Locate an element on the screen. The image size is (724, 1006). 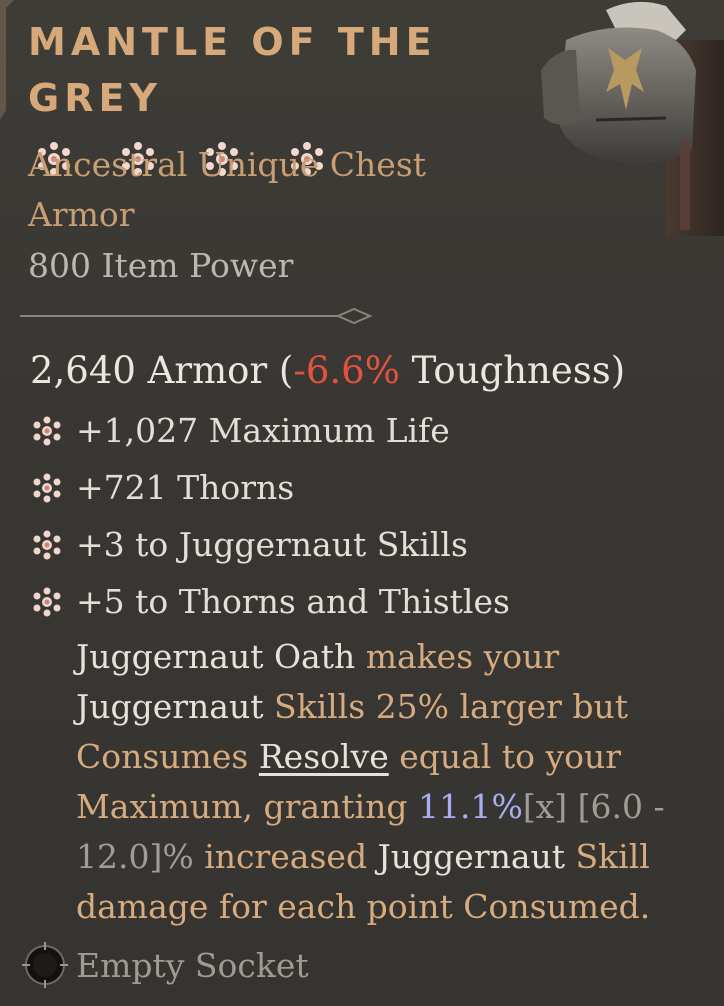
item-title-text: MANTLE OF THE GREY is located at coordinates (232, 70).